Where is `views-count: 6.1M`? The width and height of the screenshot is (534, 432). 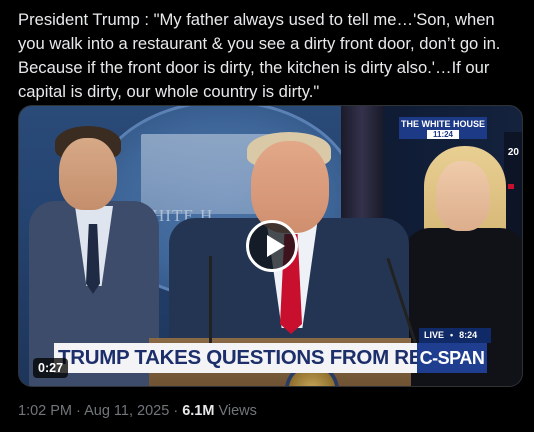 views-count: 6.1M is located at coordinates (198, 411).